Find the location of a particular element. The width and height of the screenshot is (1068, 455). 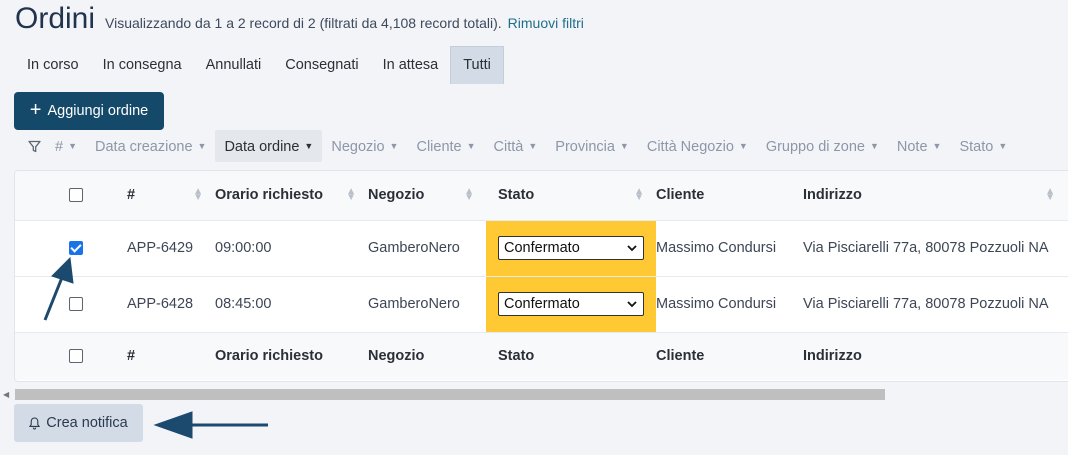

footer-stato: Stato is located at coordinates (516, 356).